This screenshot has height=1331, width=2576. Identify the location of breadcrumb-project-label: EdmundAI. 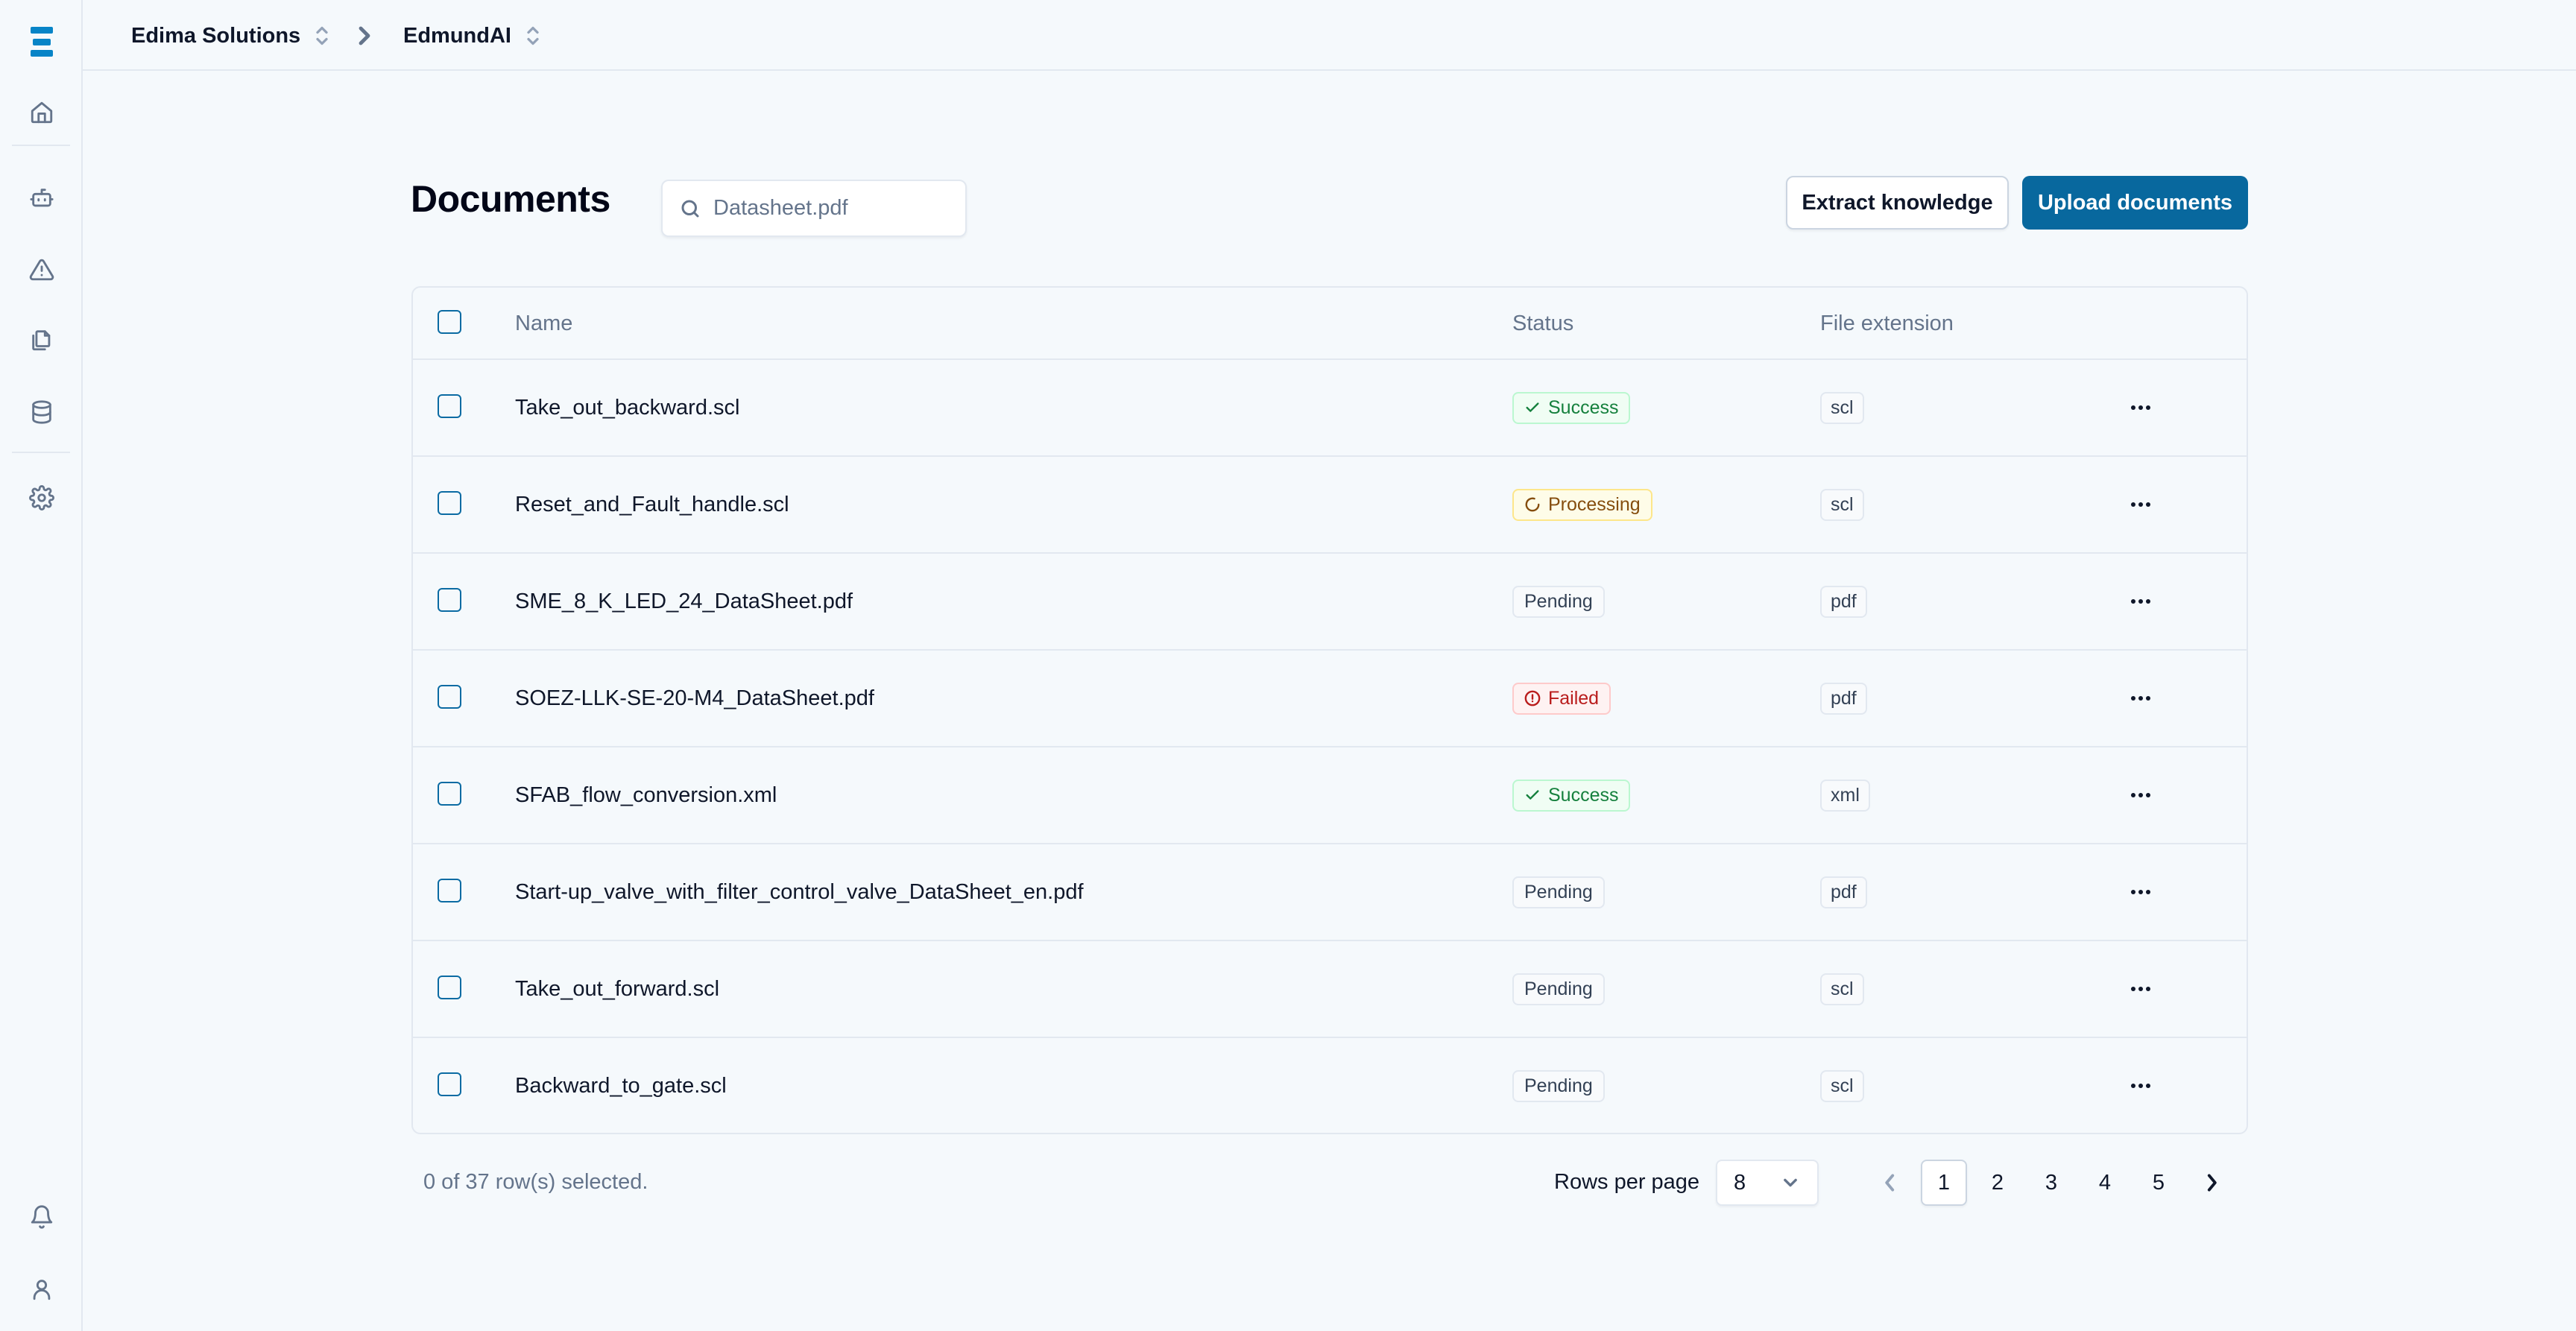
(457, 35).